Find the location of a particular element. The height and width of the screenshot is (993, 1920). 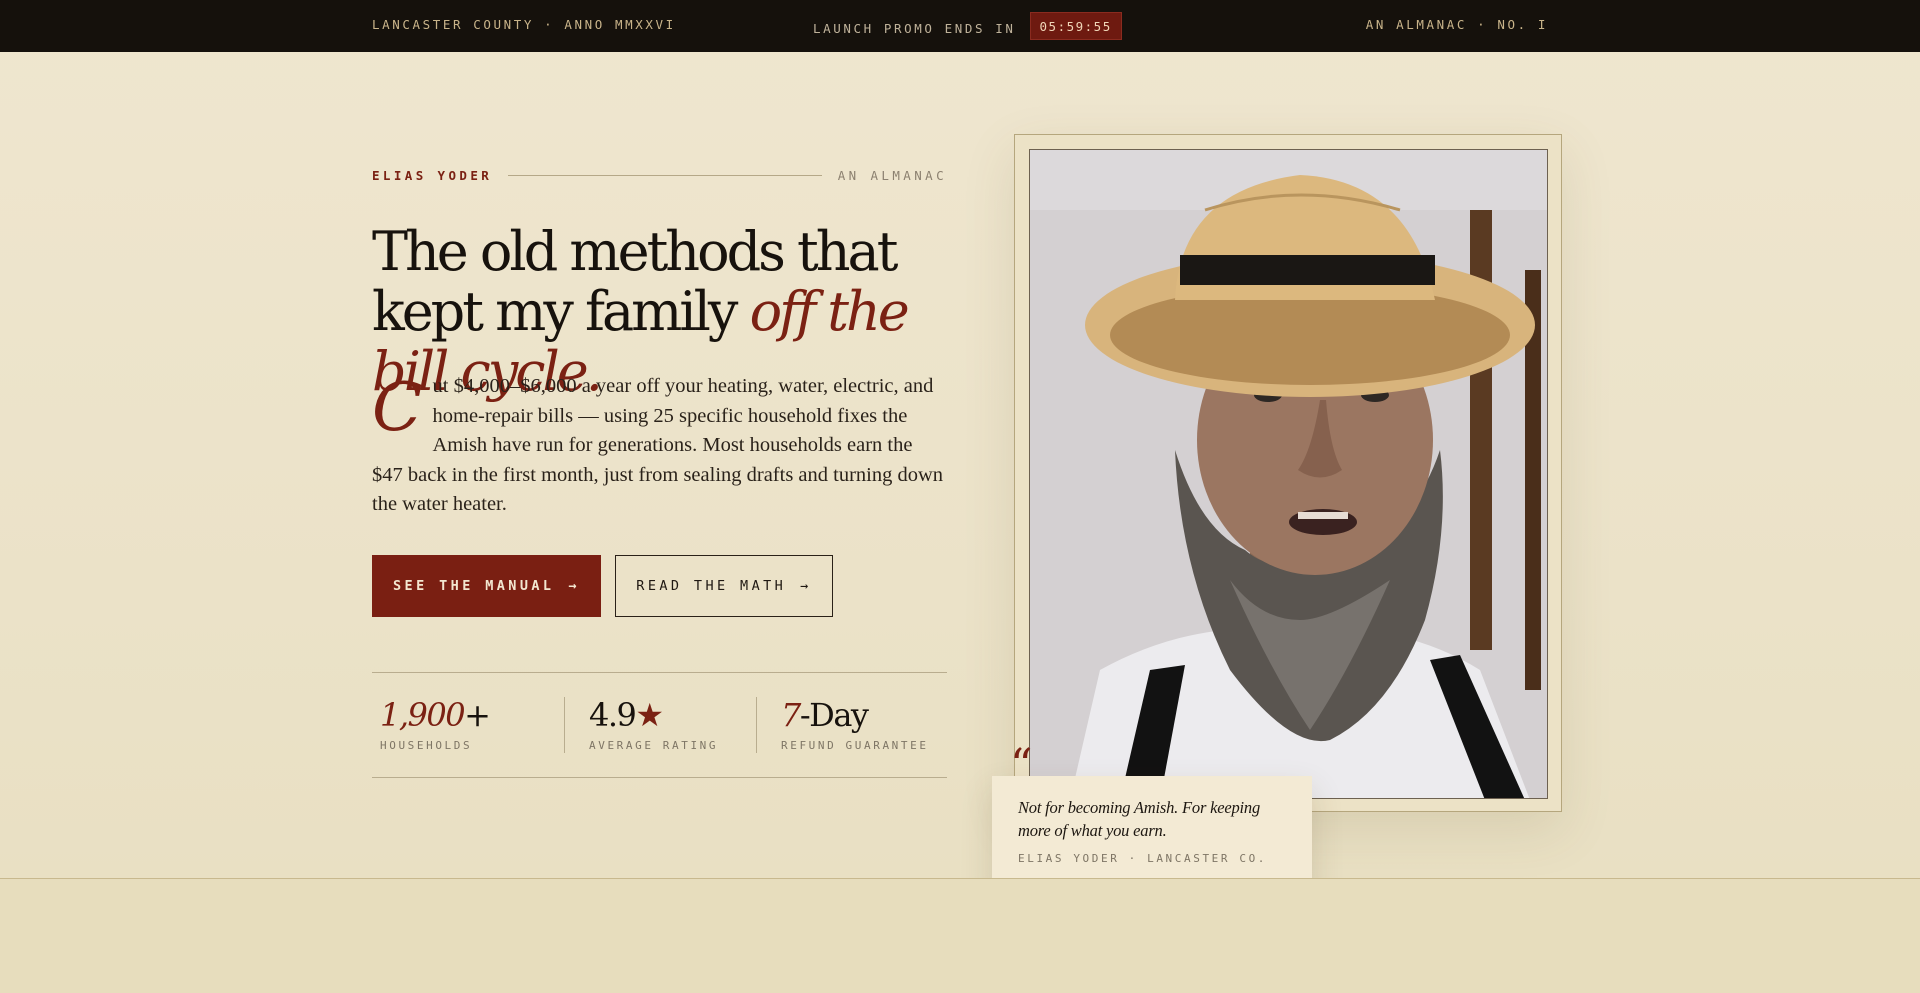

stat-value: 4.9 is located at coordinates (613, 715).